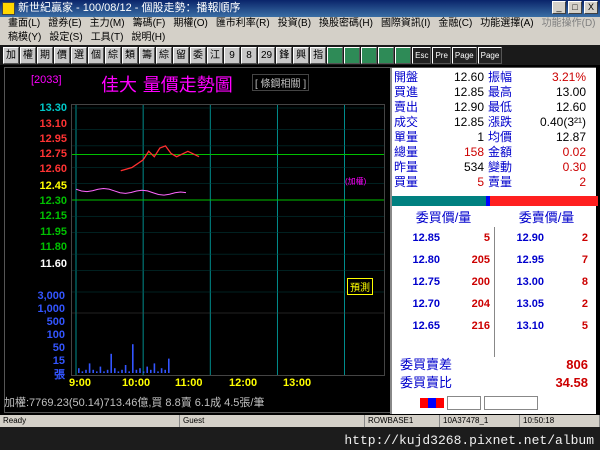 This screenshot has height=450, width=600. Describe the element at coordinates (53, 201) in the screenshot. I see `y-tick-label: 12.30` at that location.